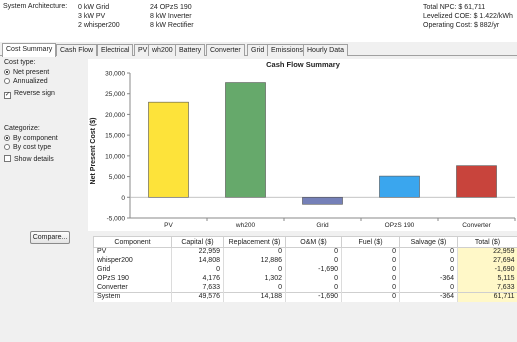 Image resolution: width=517 pixels, height=342 pixels. Describe the element at coordinates (93, 151) in the screenshot. I see `y-axis-label: Net Present Cost ($)` at that location.